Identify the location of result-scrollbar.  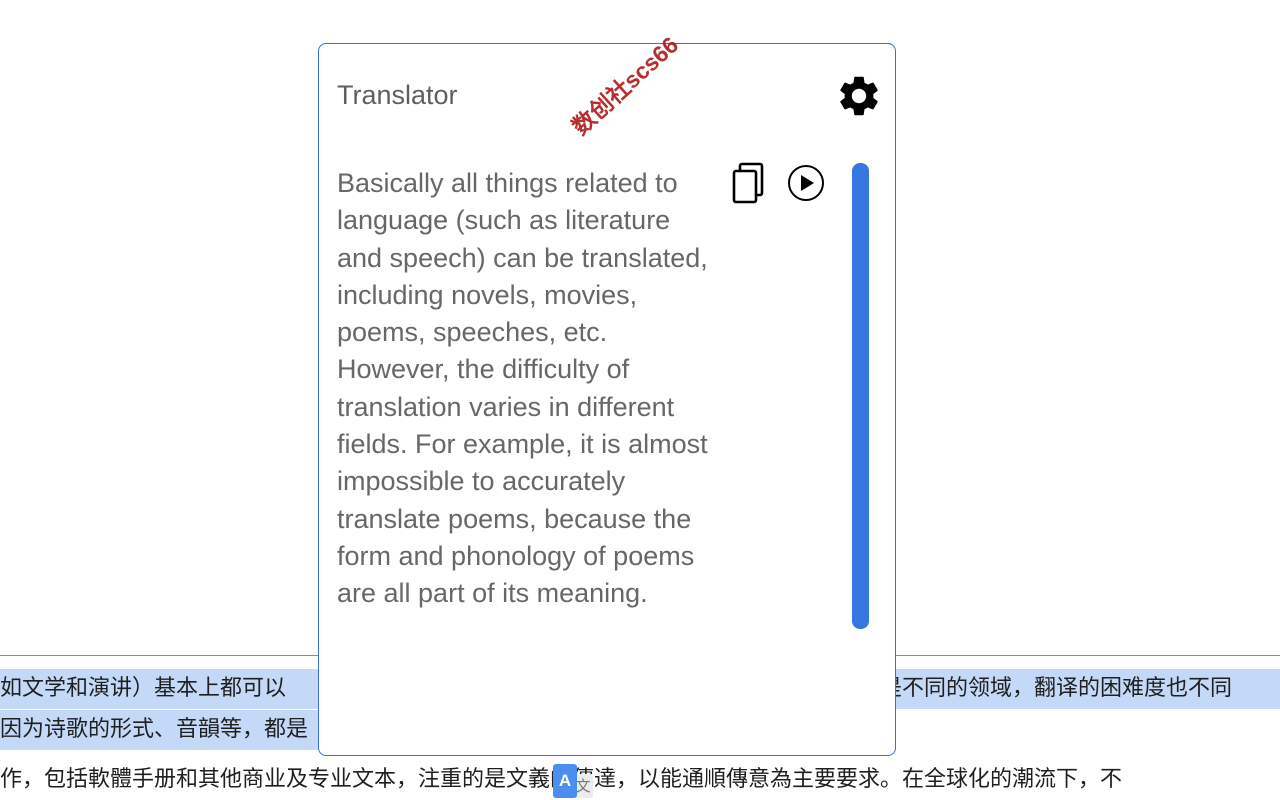
(860, 396).